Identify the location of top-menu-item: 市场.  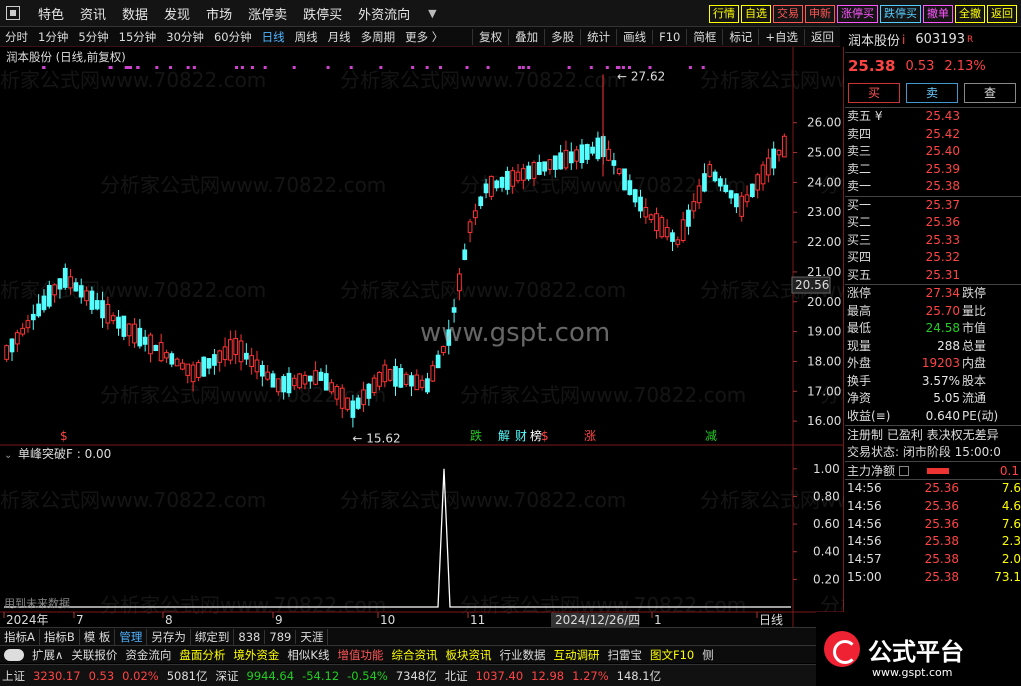
(219, 13).